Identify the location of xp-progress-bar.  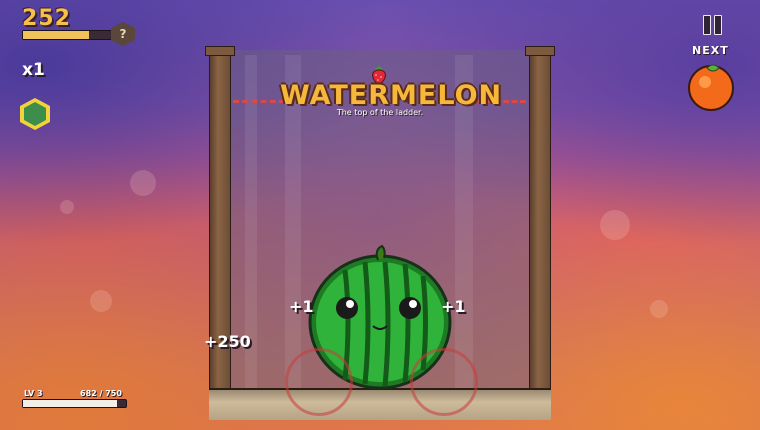
(74, 403).